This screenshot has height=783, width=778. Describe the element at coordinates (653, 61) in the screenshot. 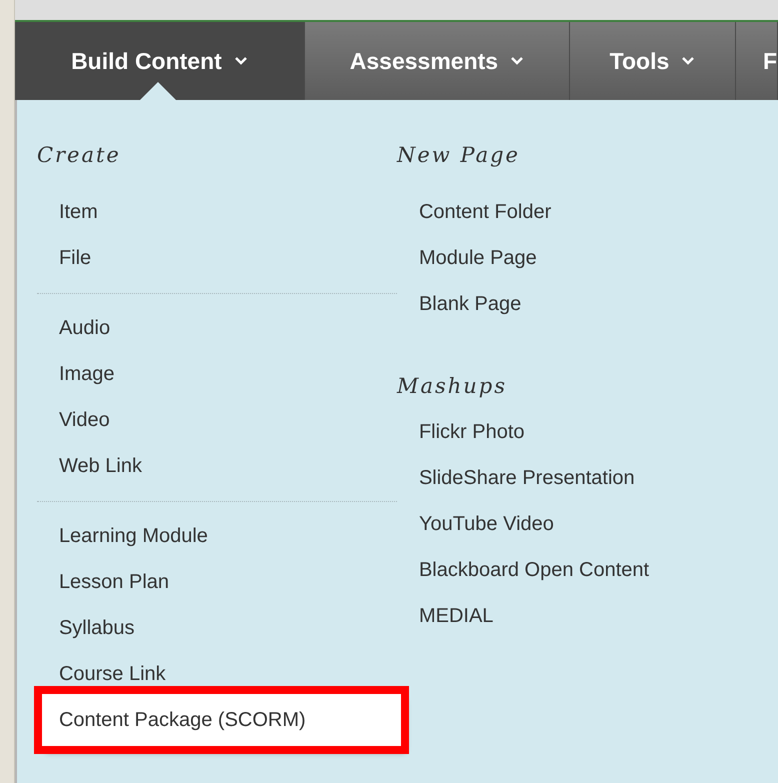

I see `nav-tab: Tools` at that location.